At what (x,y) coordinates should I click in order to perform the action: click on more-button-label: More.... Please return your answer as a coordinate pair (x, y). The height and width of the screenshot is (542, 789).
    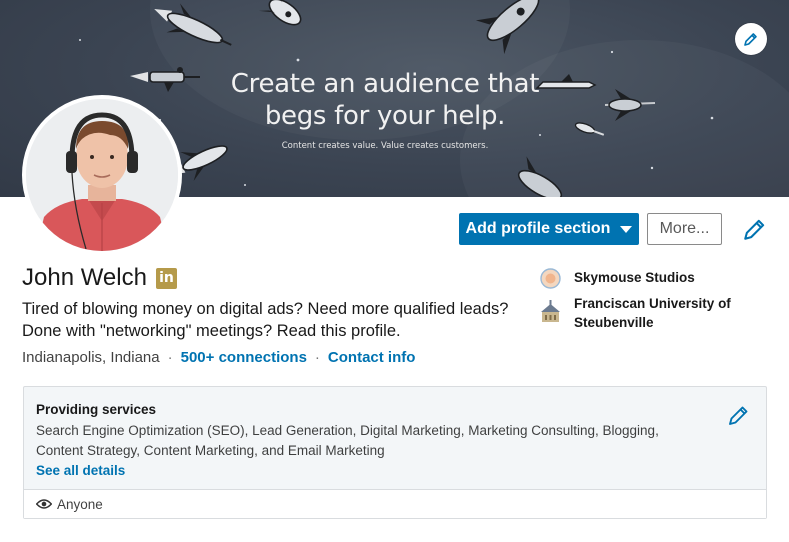
    Looking at the image, I should click on (684, 228).